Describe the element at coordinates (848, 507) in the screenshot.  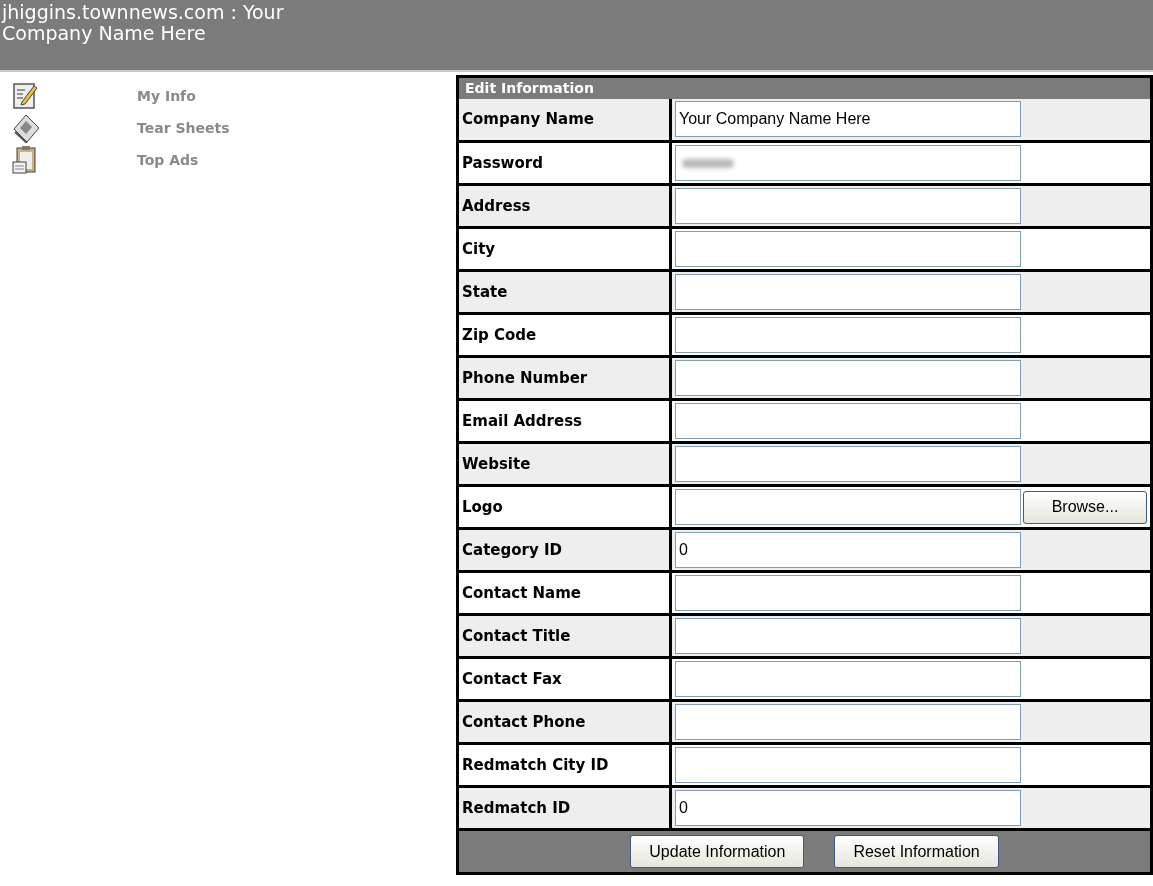
I see `file-path-field` at that location.